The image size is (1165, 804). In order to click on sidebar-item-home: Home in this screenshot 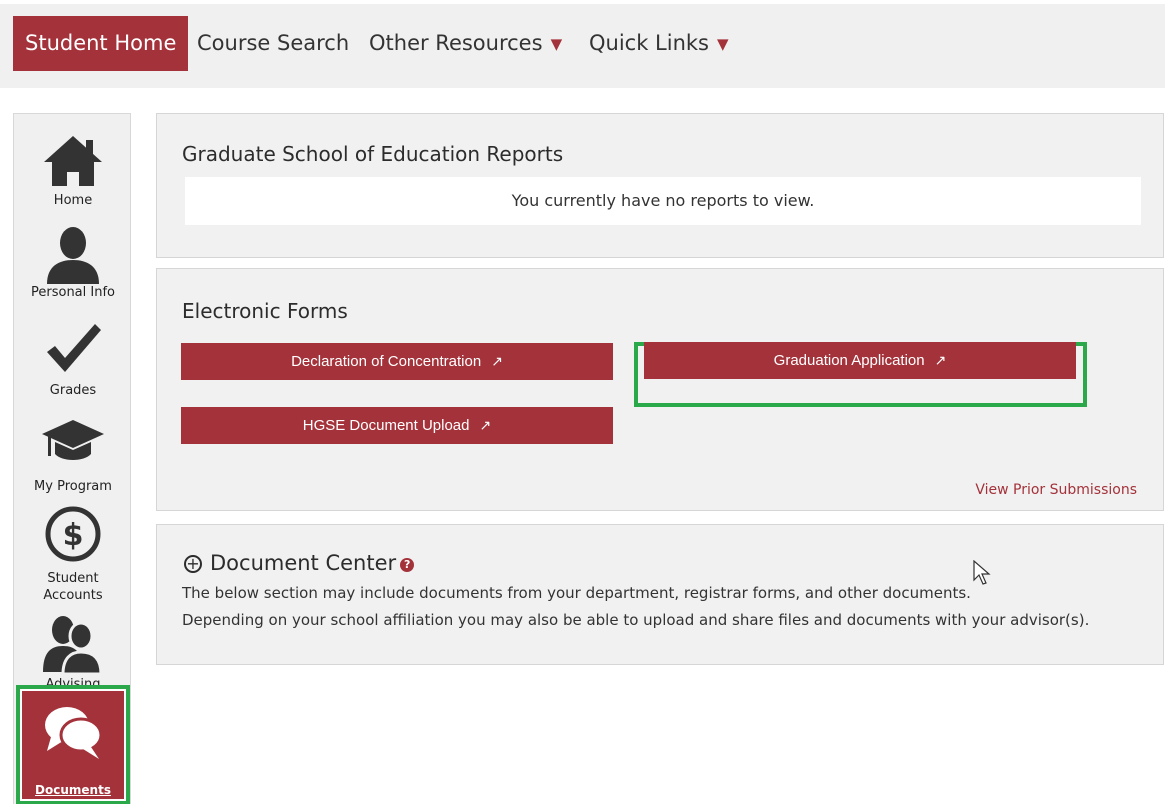, I will do `click(72, 171)`.